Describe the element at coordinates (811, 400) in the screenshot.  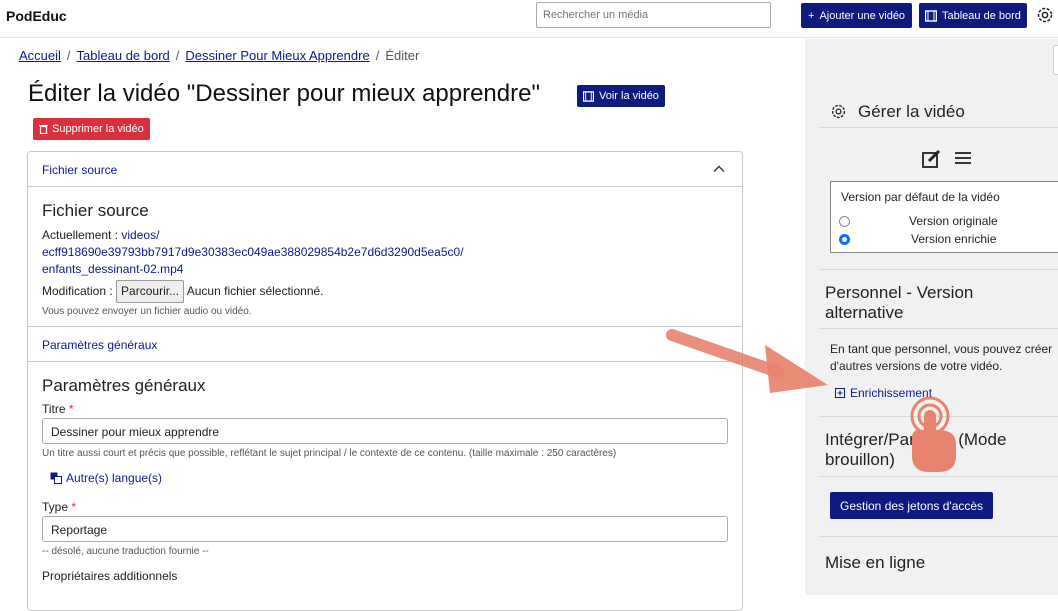
I see `annotation-overlay` at that location.